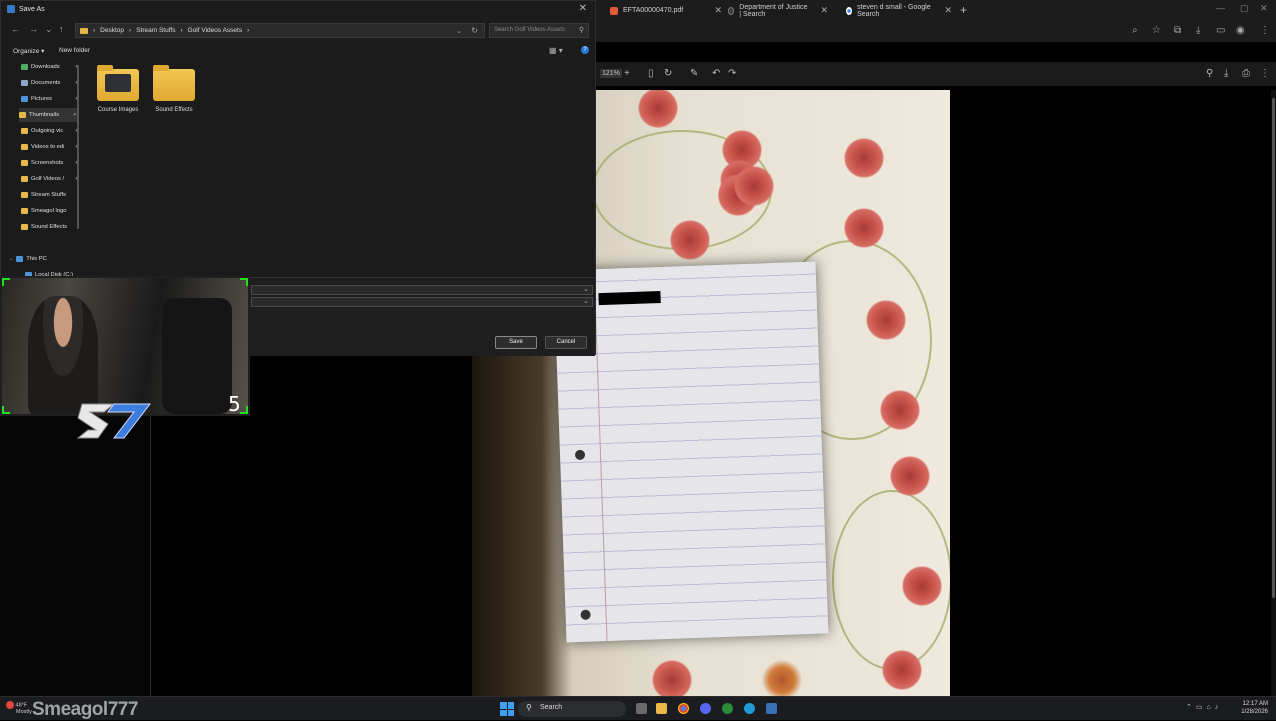  What do you see at coordinates (732, 73) in the screenshot?
I see `redo-icon: ↷` at bounding box center [732, 73].